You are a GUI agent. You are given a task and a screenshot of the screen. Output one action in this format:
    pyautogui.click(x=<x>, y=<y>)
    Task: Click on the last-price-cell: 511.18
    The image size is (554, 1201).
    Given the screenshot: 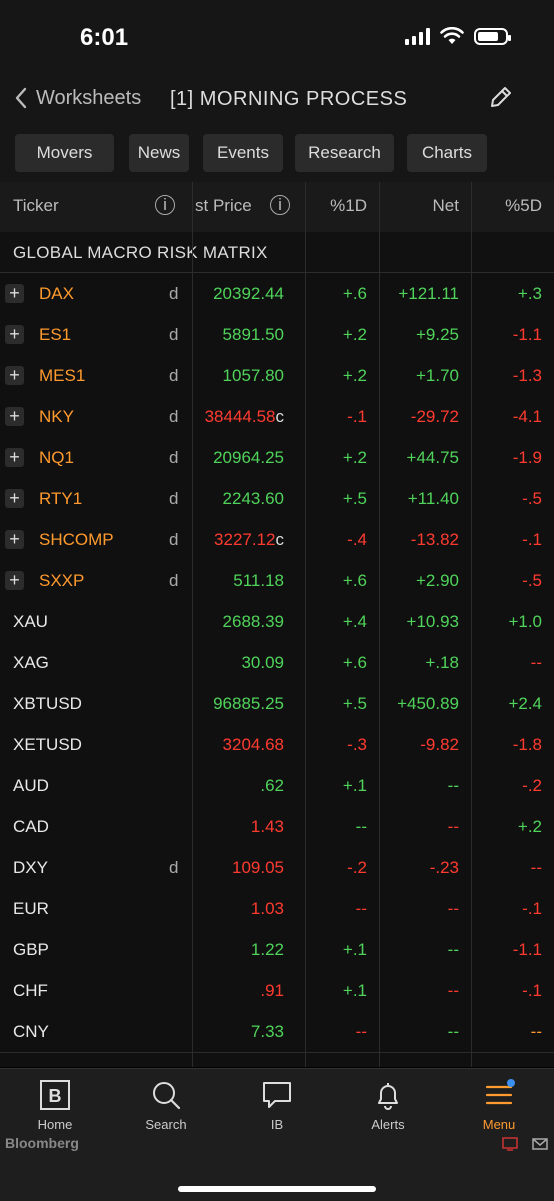 What is the action you would take?
    pyautogui.click(x=258, y=581)
    